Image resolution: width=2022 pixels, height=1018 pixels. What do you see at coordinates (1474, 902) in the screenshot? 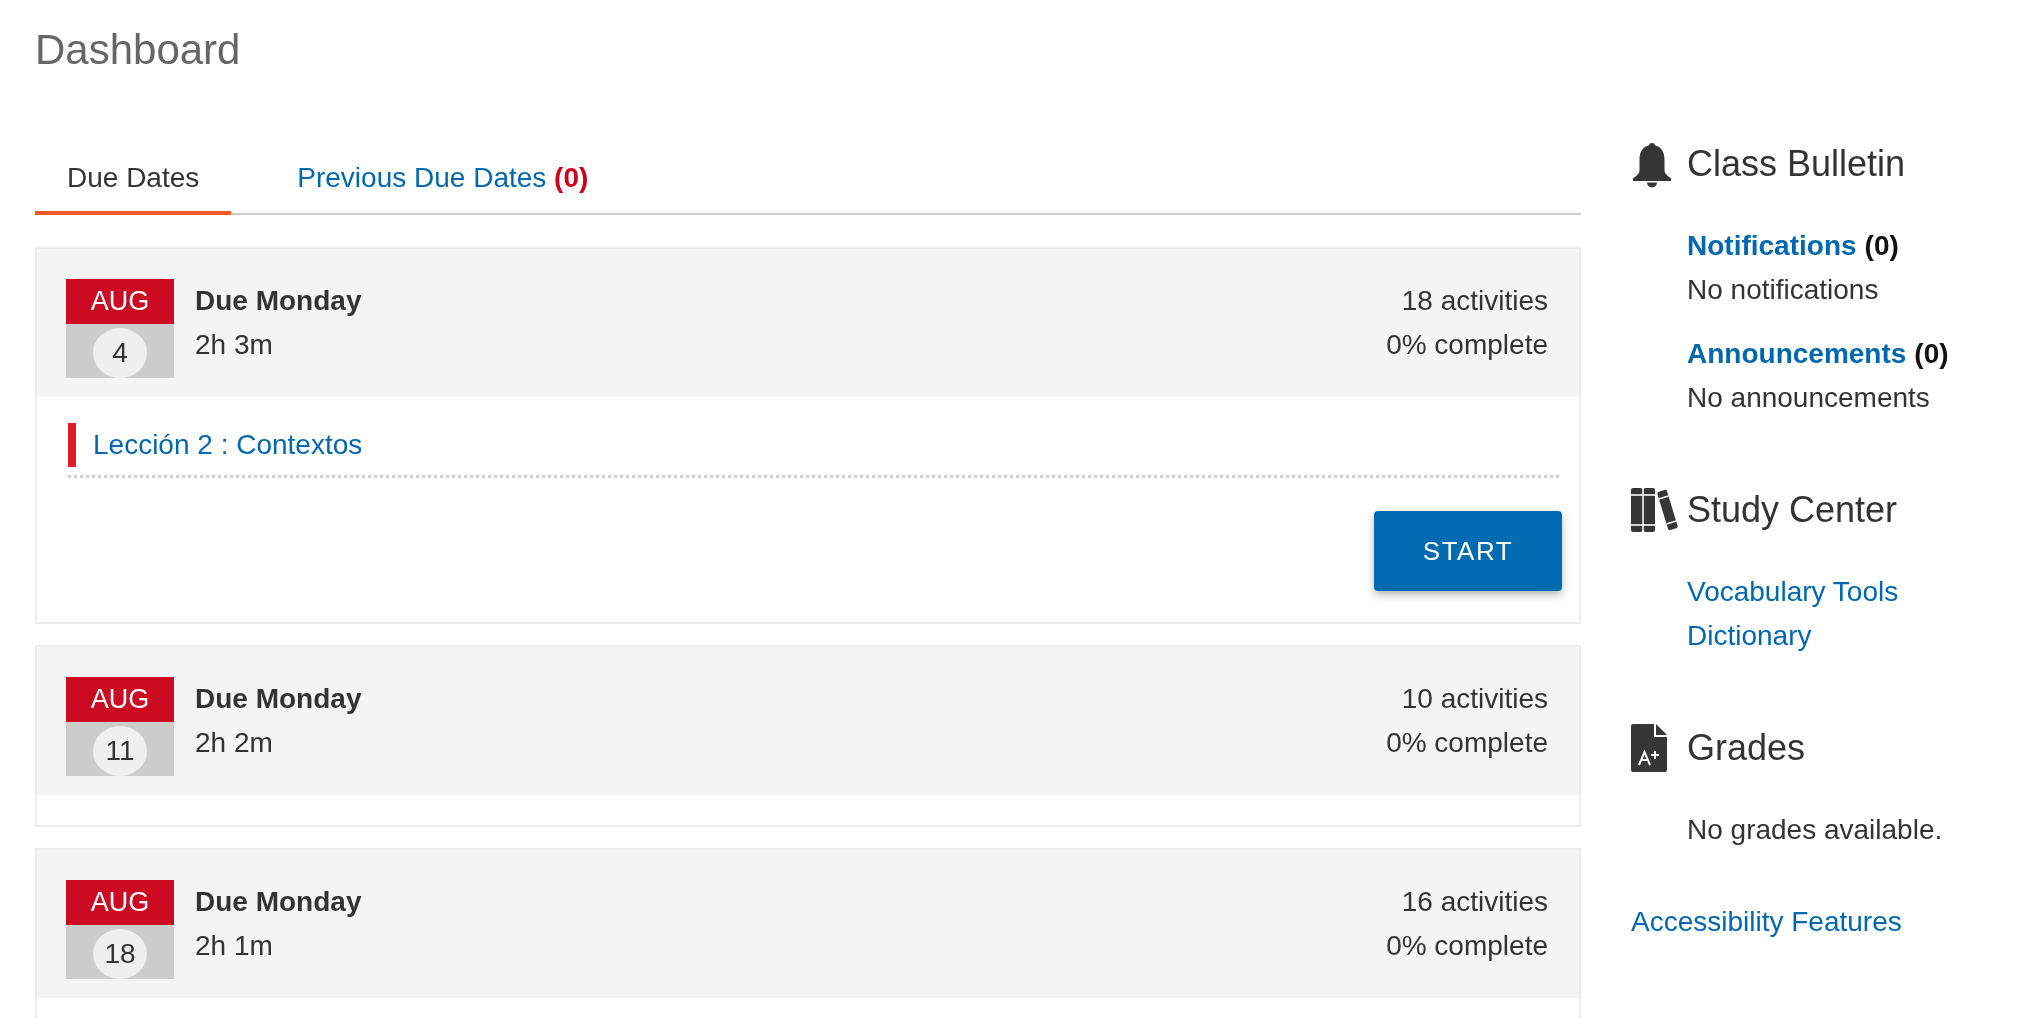
I see `activity-count: 16 activities` at bounding box center [1474, 902].